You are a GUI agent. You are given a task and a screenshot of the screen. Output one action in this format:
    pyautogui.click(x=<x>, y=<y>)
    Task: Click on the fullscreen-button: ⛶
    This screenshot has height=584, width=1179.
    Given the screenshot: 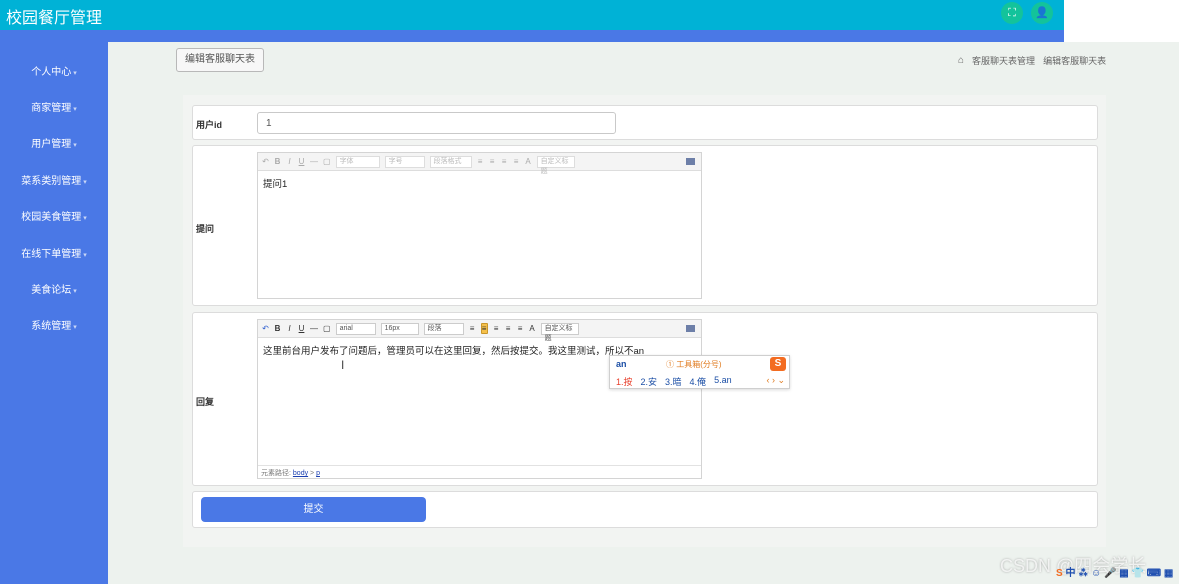 What is the action you would take?
    pyautogui.click(x=1012, y=13)
    